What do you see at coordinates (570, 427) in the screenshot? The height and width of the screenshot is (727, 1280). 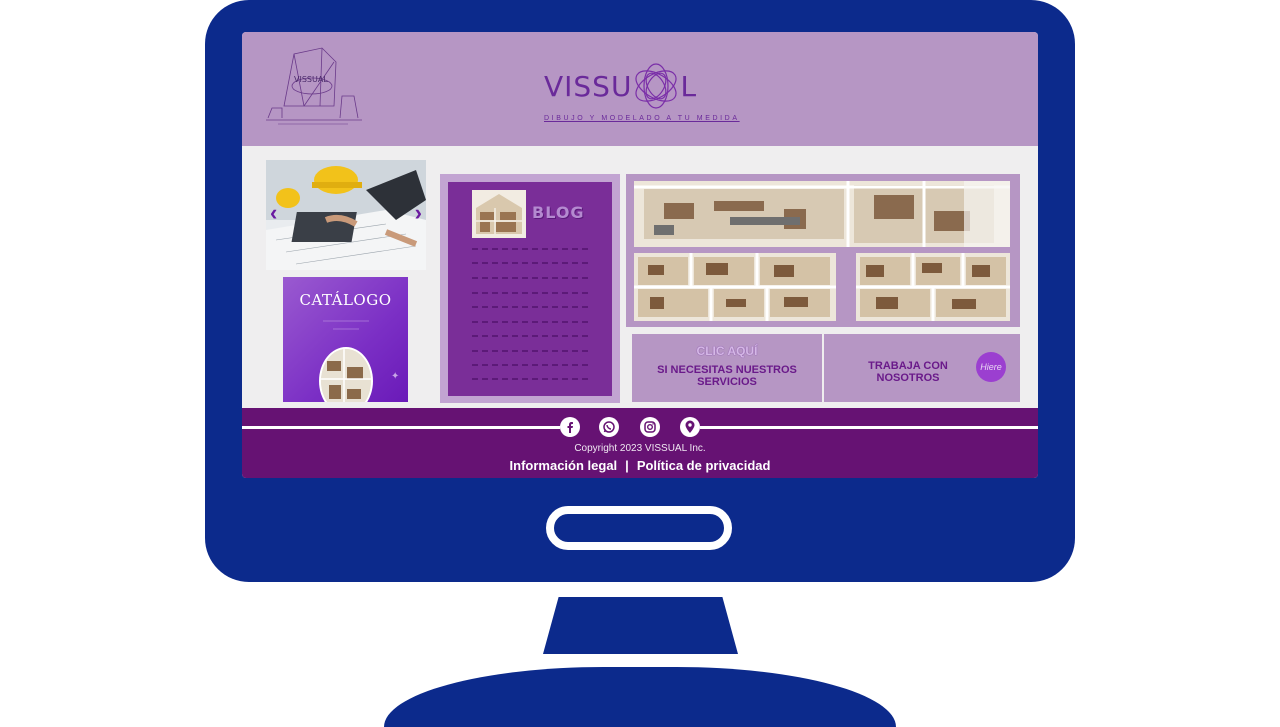 I see `facebook-icon` at bounding box center [570, 427].